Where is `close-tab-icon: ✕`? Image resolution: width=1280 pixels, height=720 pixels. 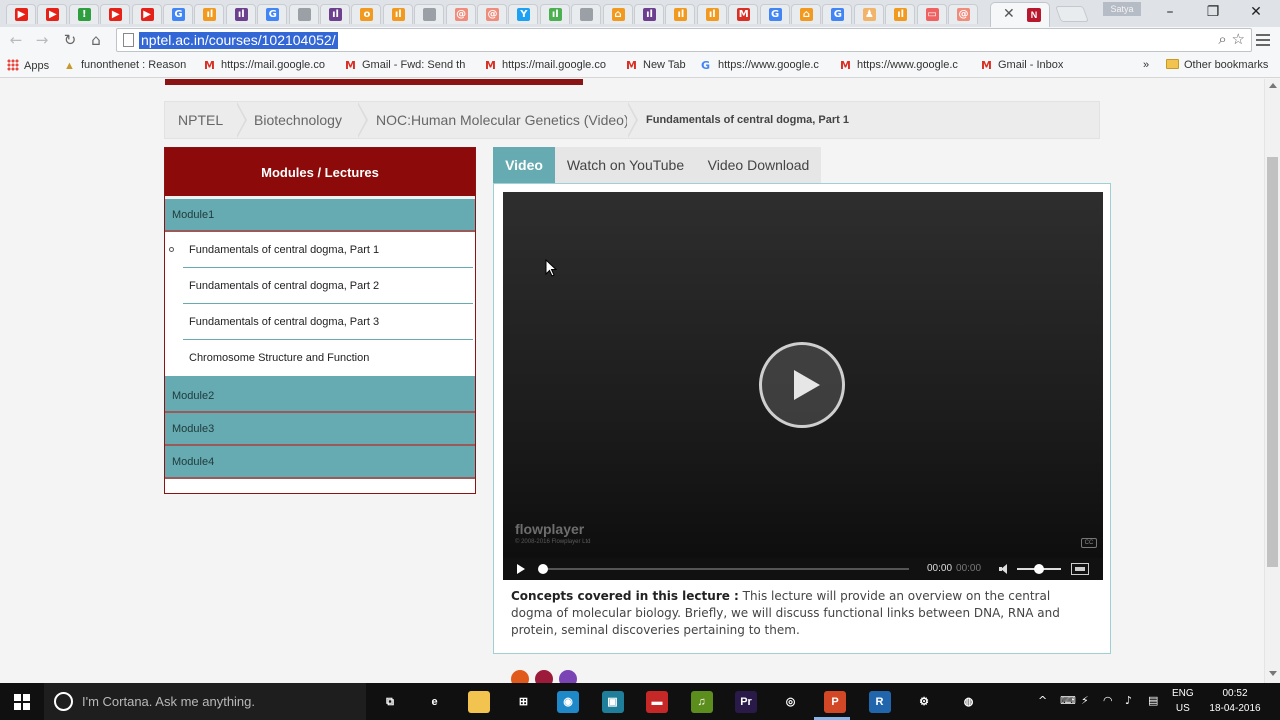 close-tab-icon: ✕ is located at coordinates (1009, 14).